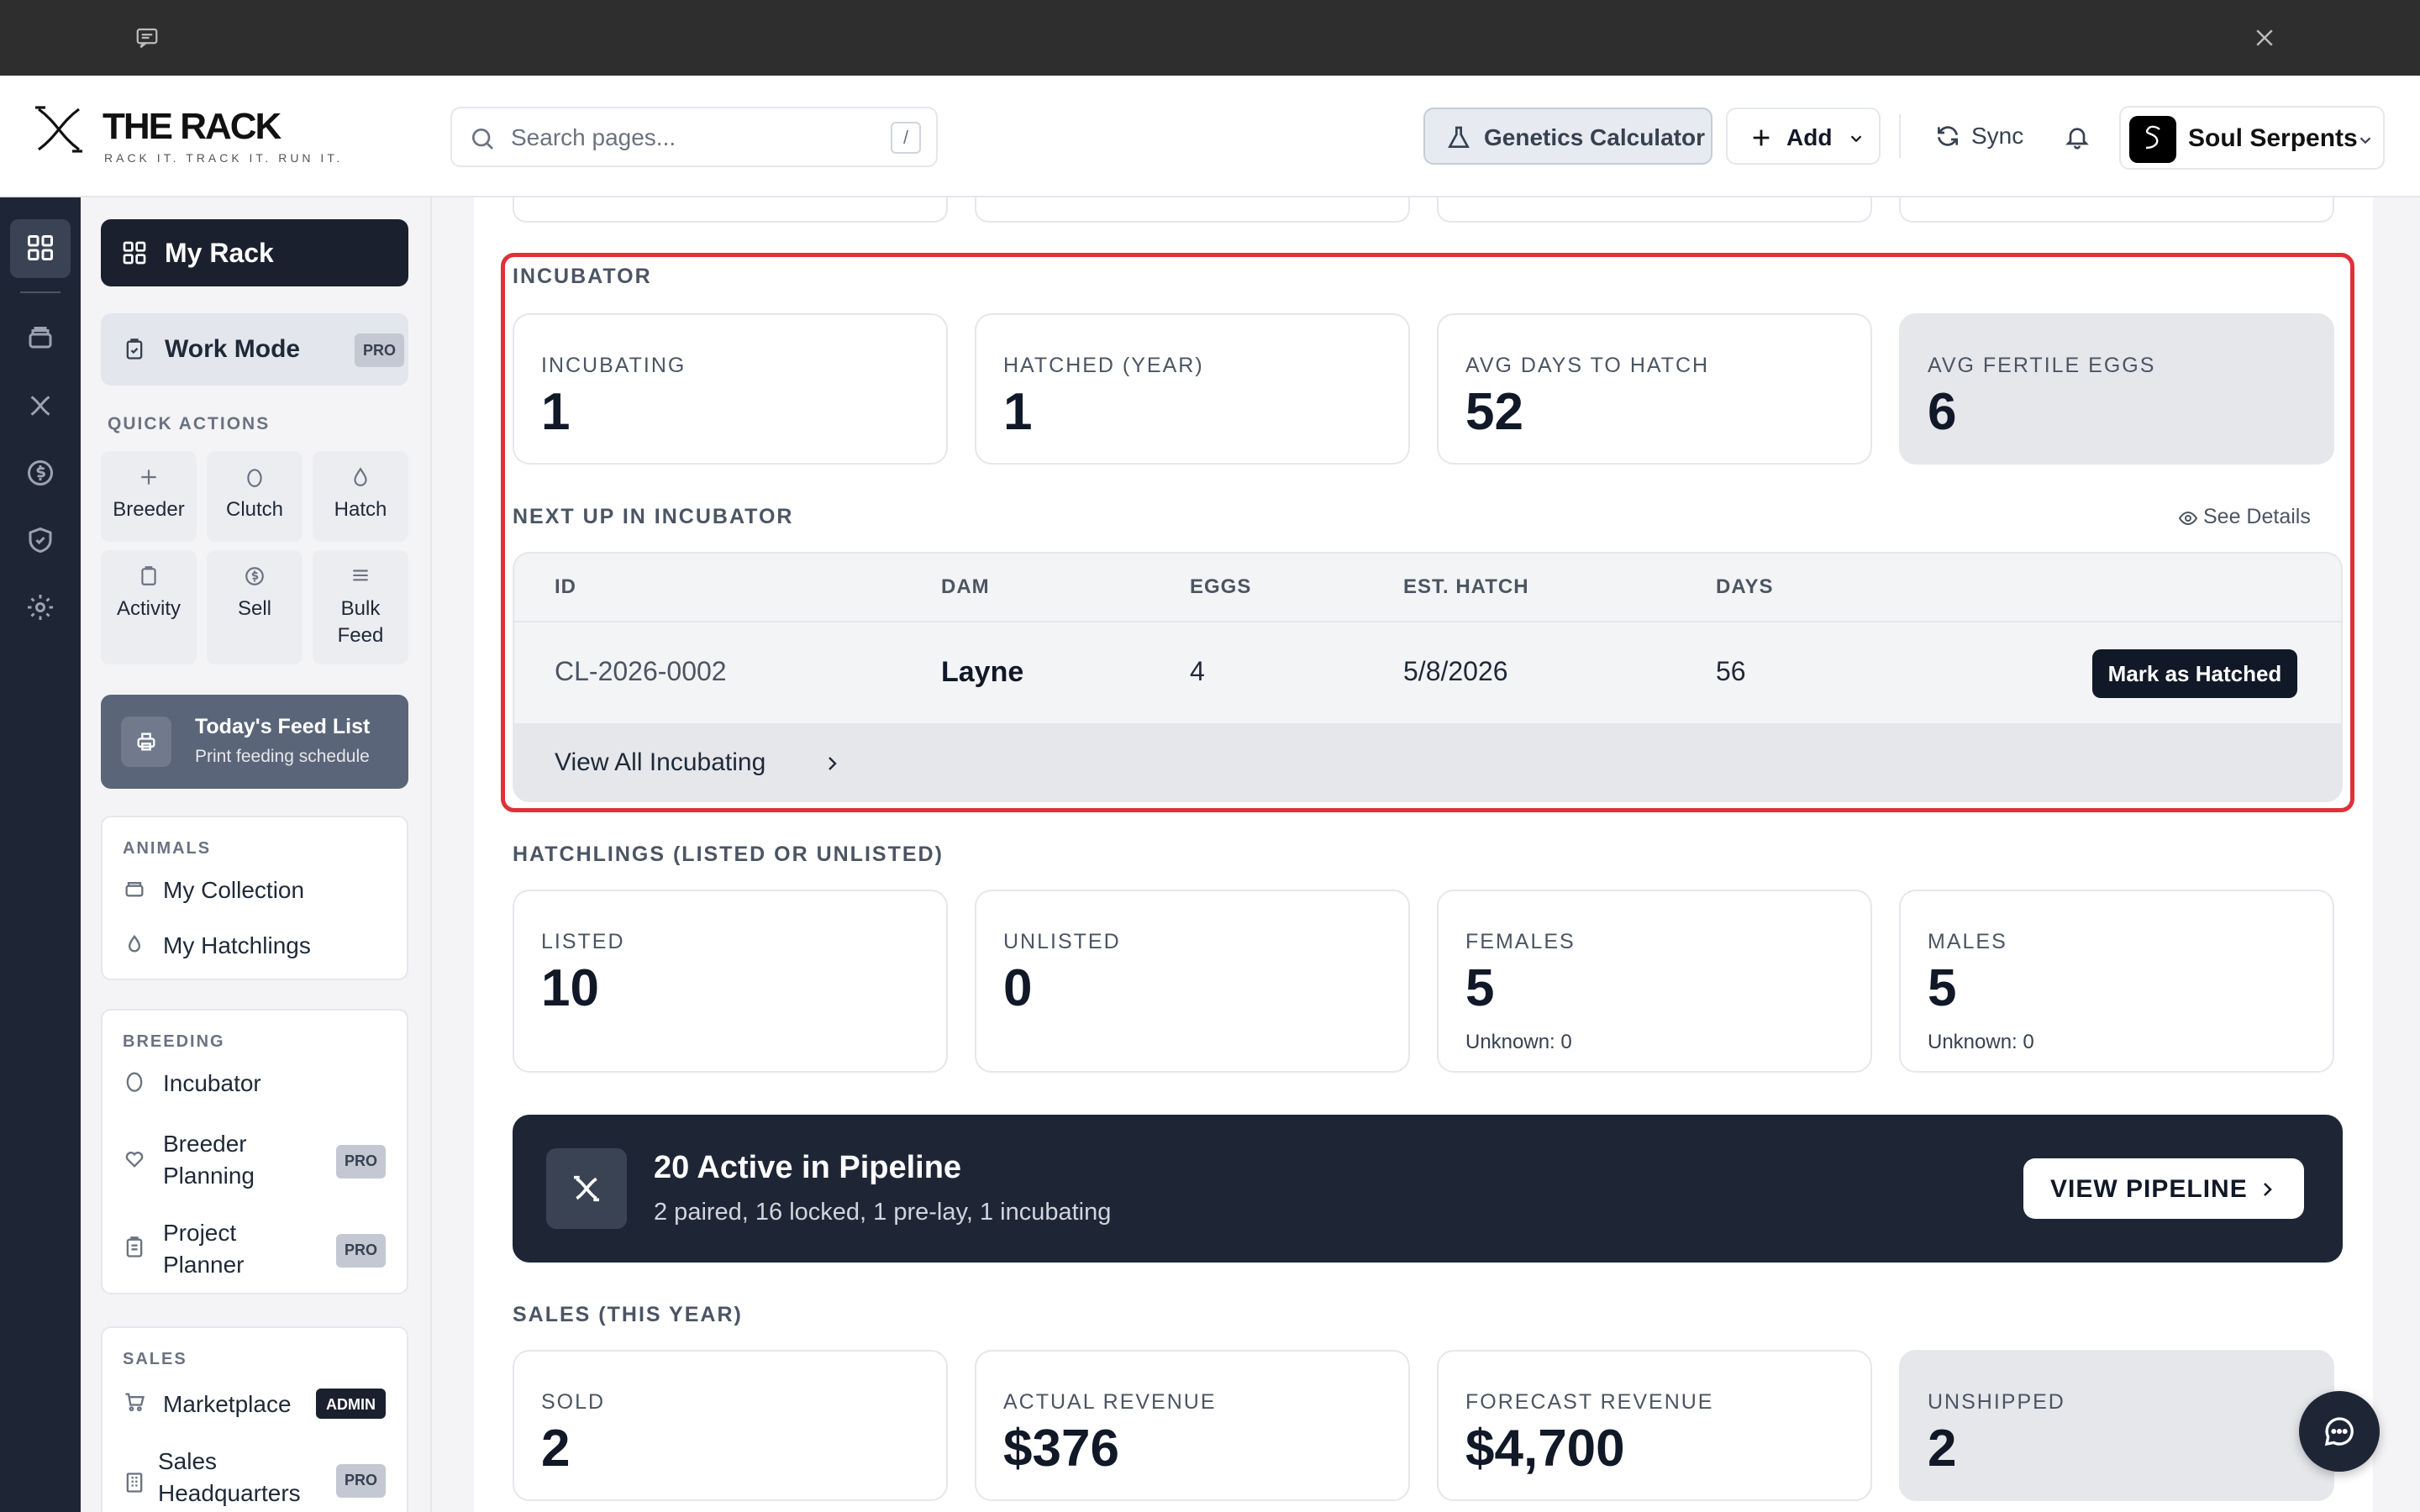 The height and width of the screenshot is (1512, 2420). Describe the element at coordinates (2268, 1189) in the screenshot. I see `chevron-right-icon` at that location.